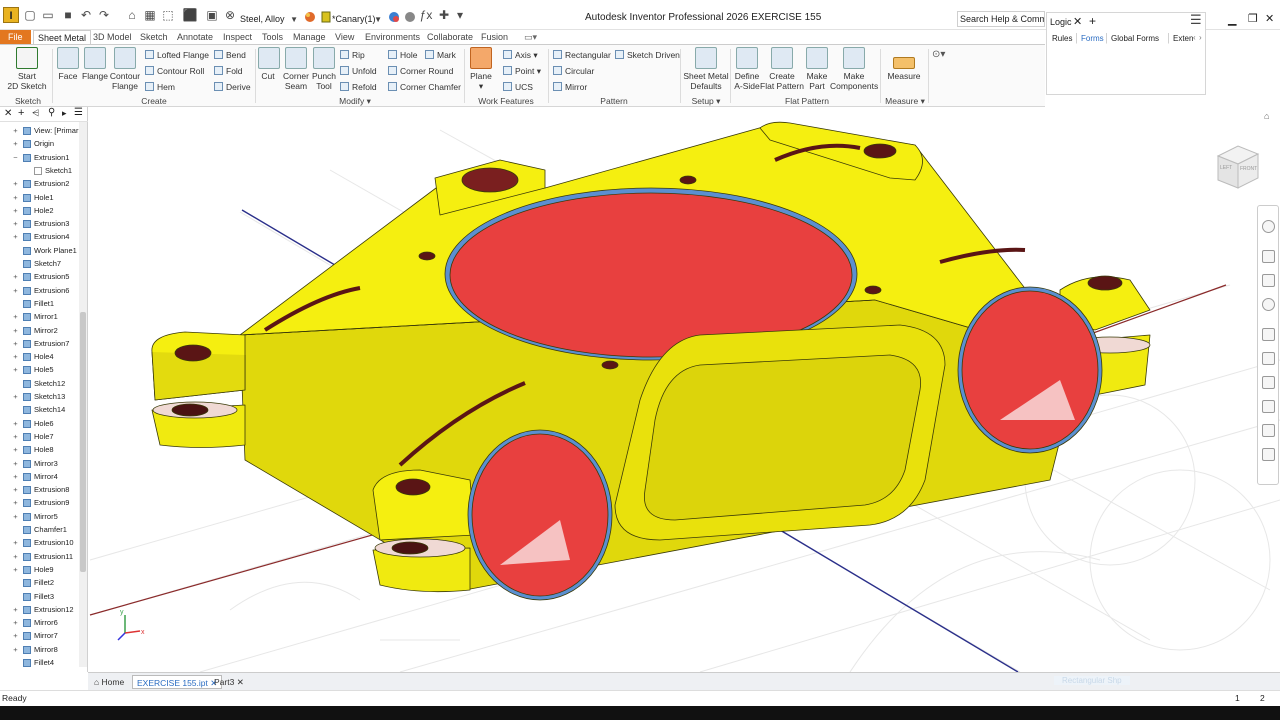  What do you see at coordinates (782, 69) in the screenshot?
I see `create-flat-pattern-button: Create Flat Pattern` at bounding box center [782, 69].